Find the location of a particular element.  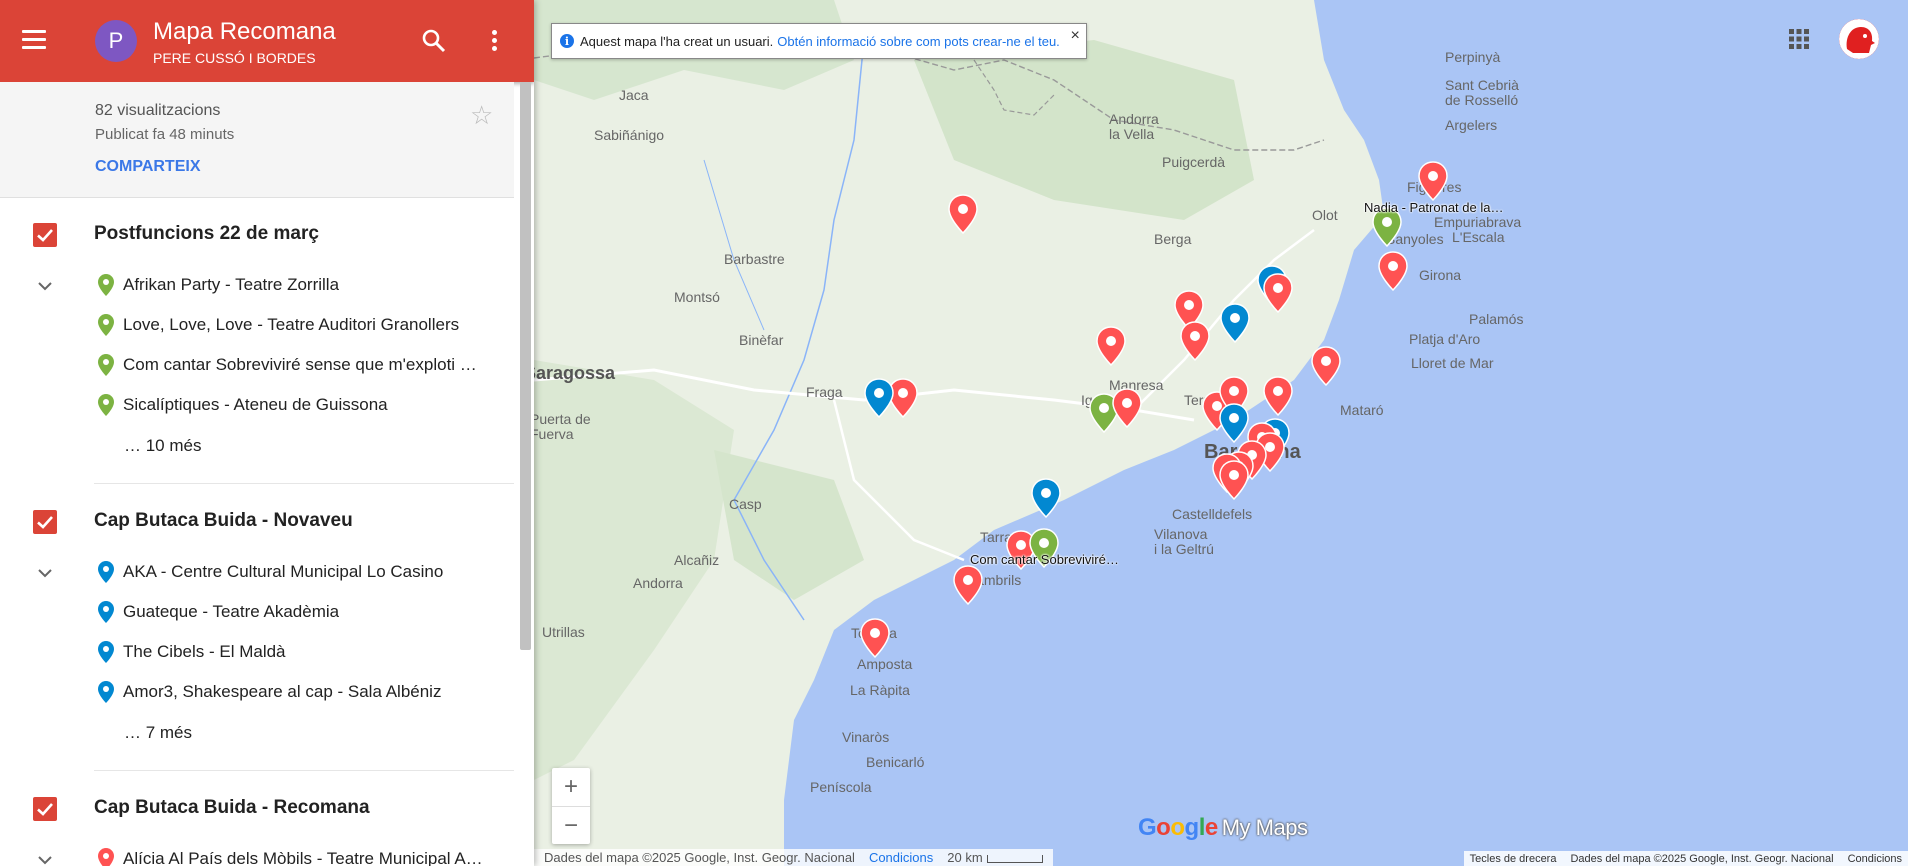

info-icon: i is located at coordinates (567, 41).